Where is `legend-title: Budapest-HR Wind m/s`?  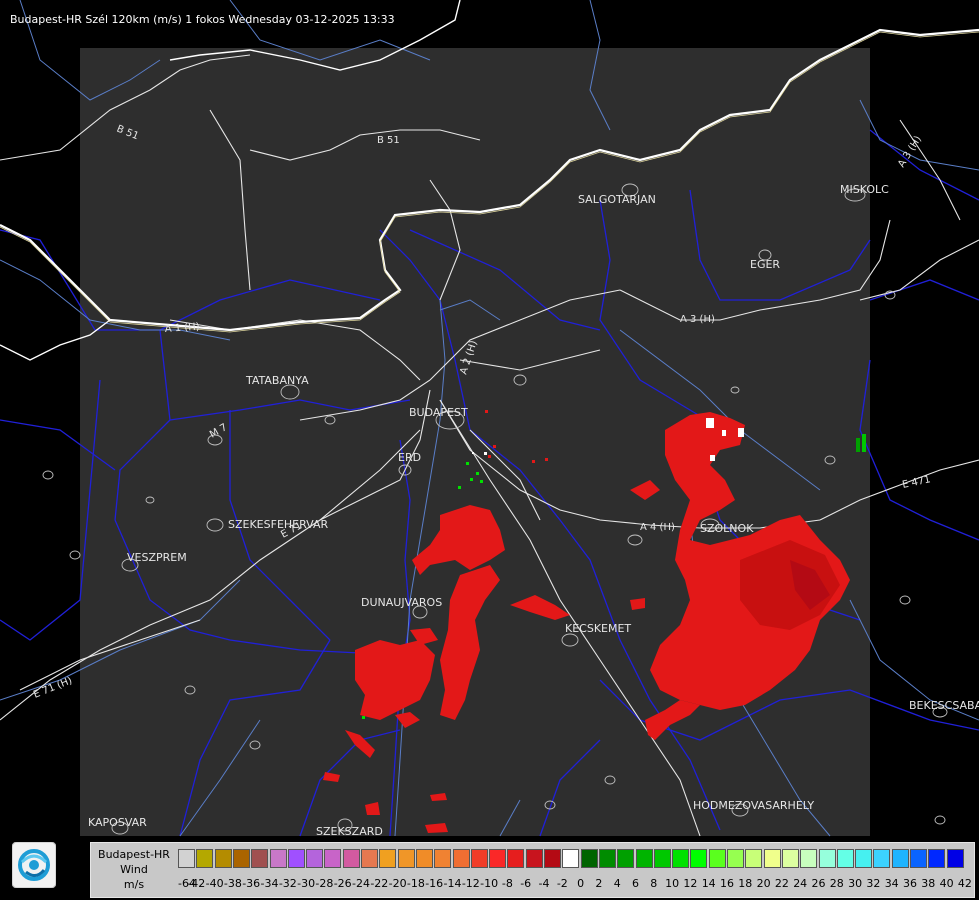 legend-title: Budapest-HR Wind m/s is located at coordinates (134, 869).